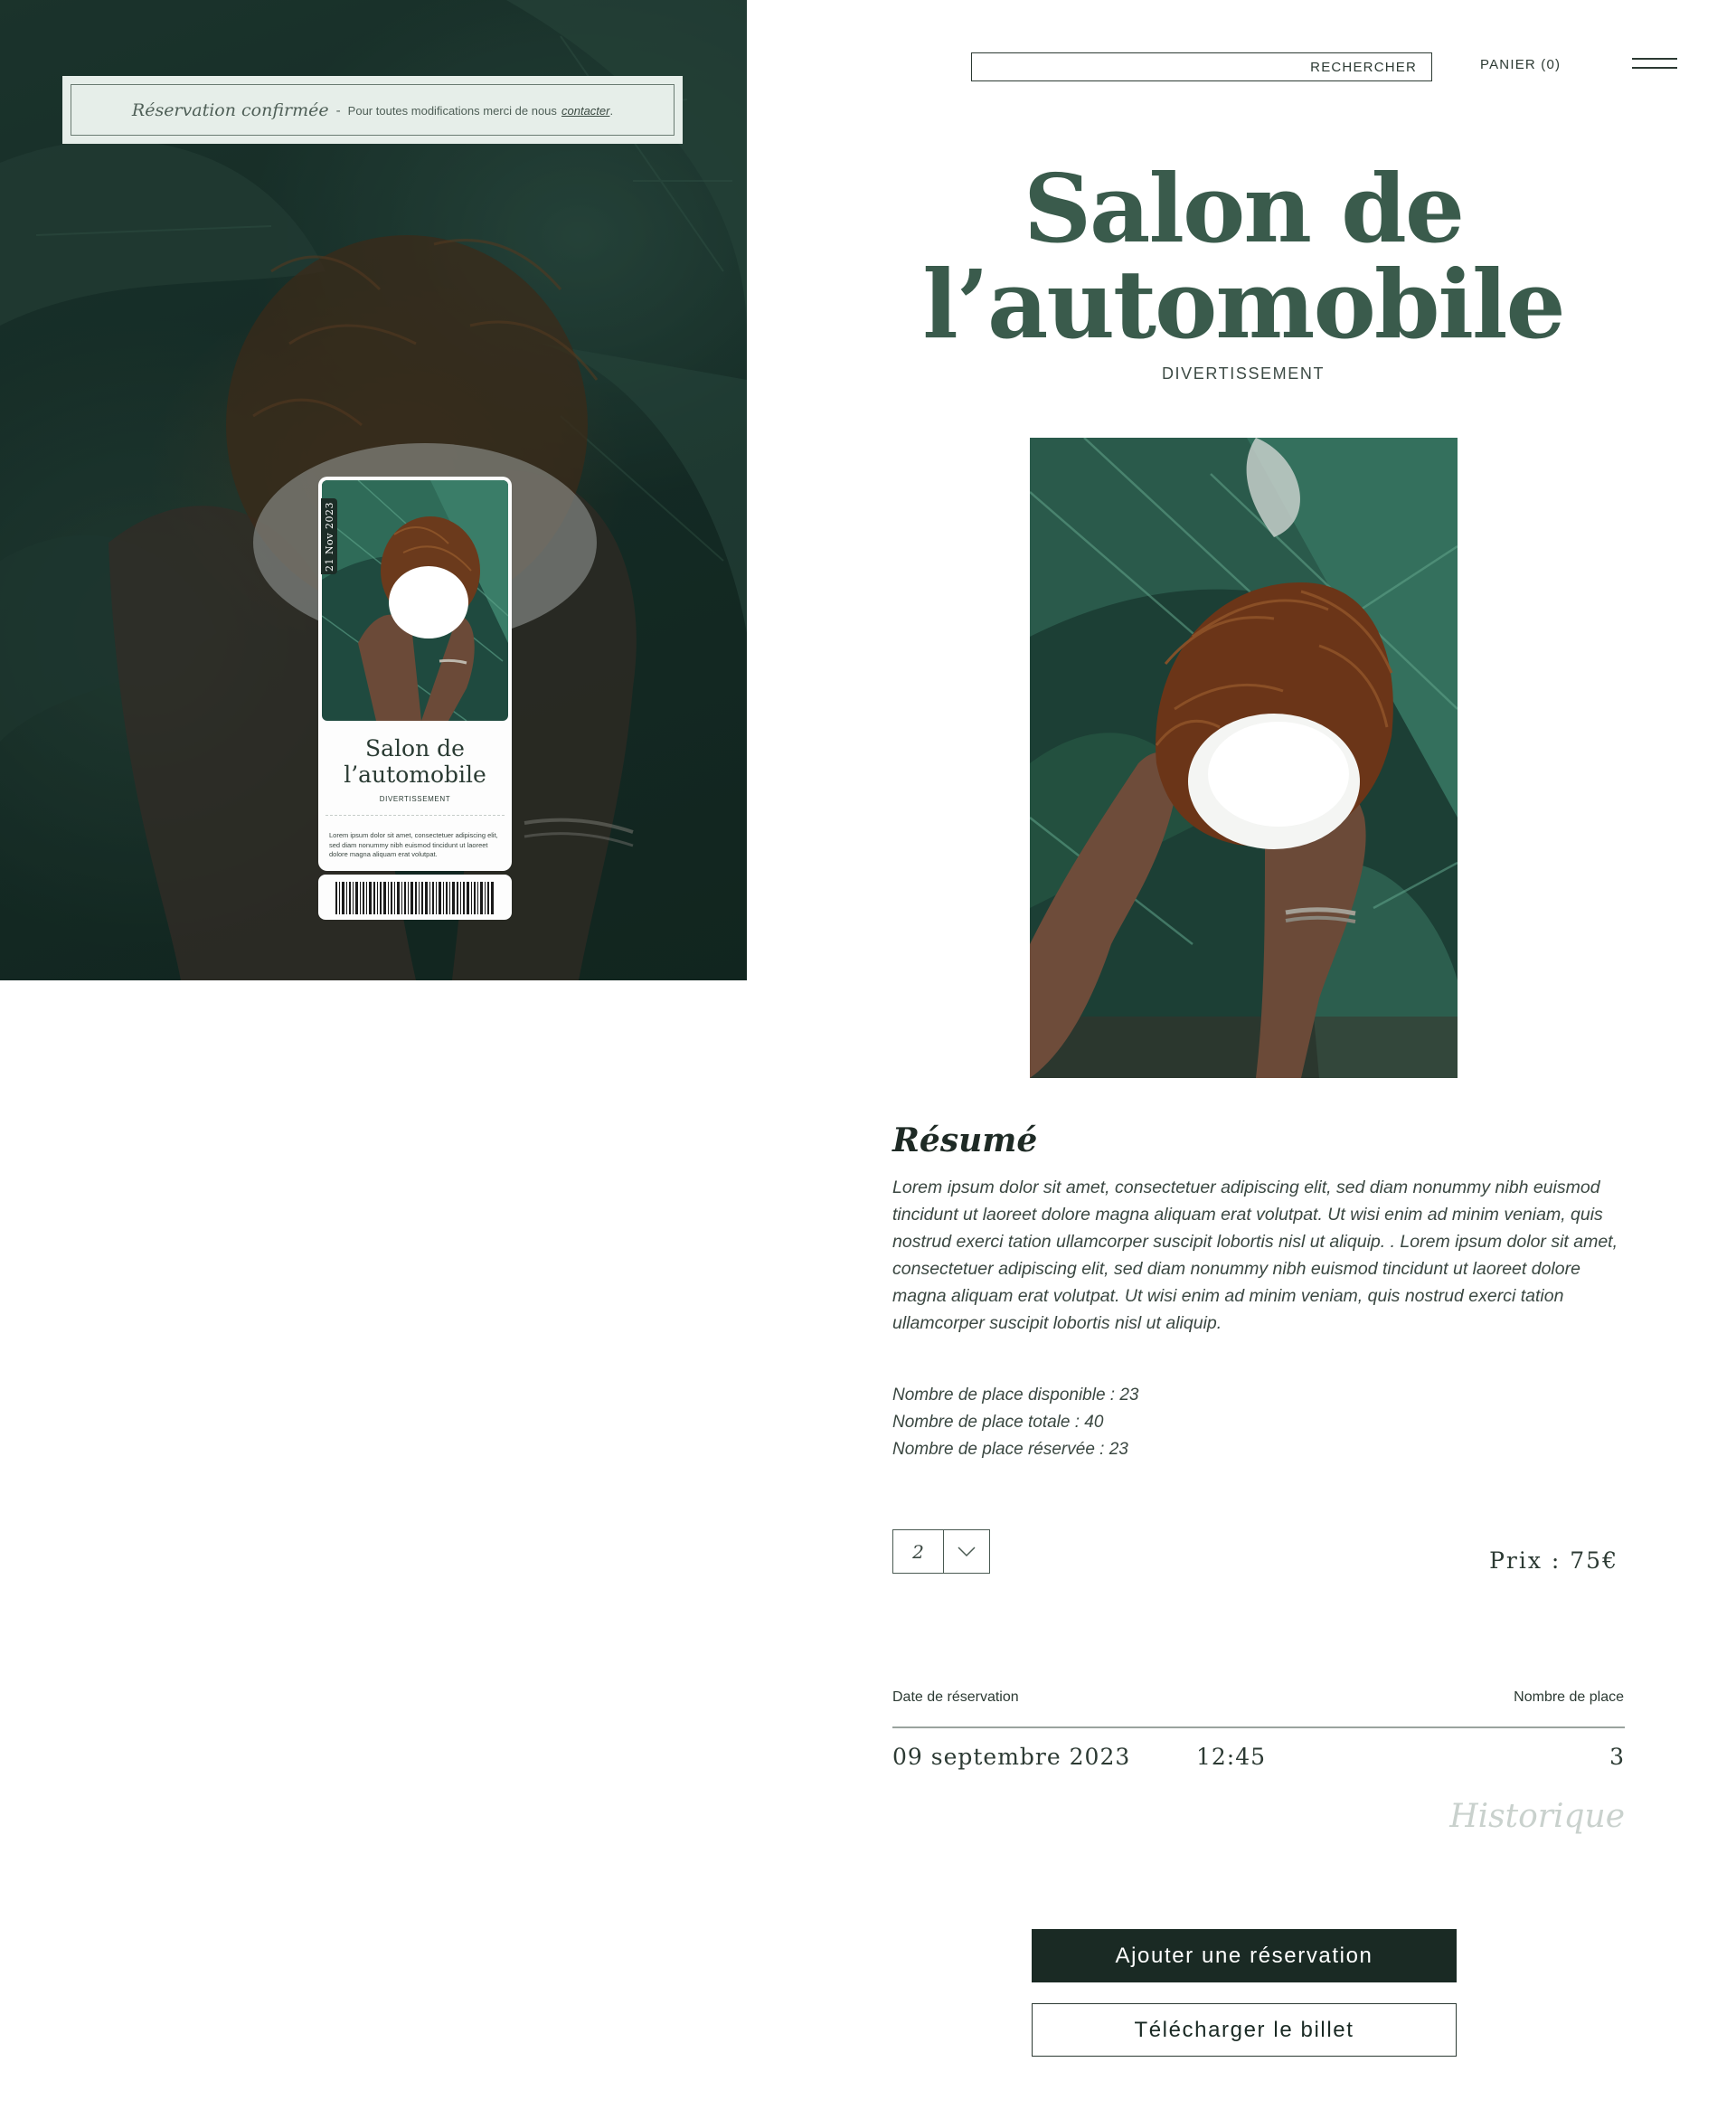 The width and height of the screenshot is (1736, 2119). What do you see at coordinates (415, 600) in the screenshot?
I see `ticket-photo` at bounding box center [415, 600].